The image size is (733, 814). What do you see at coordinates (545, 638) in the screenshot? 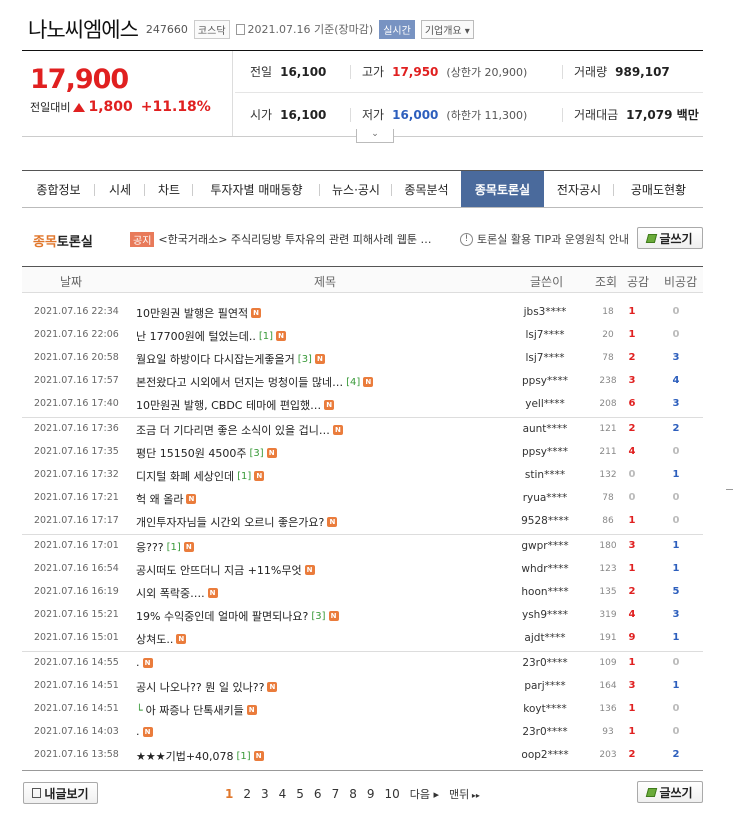
I see `post-writer: ajdt****` at bounding box center [545, 638].